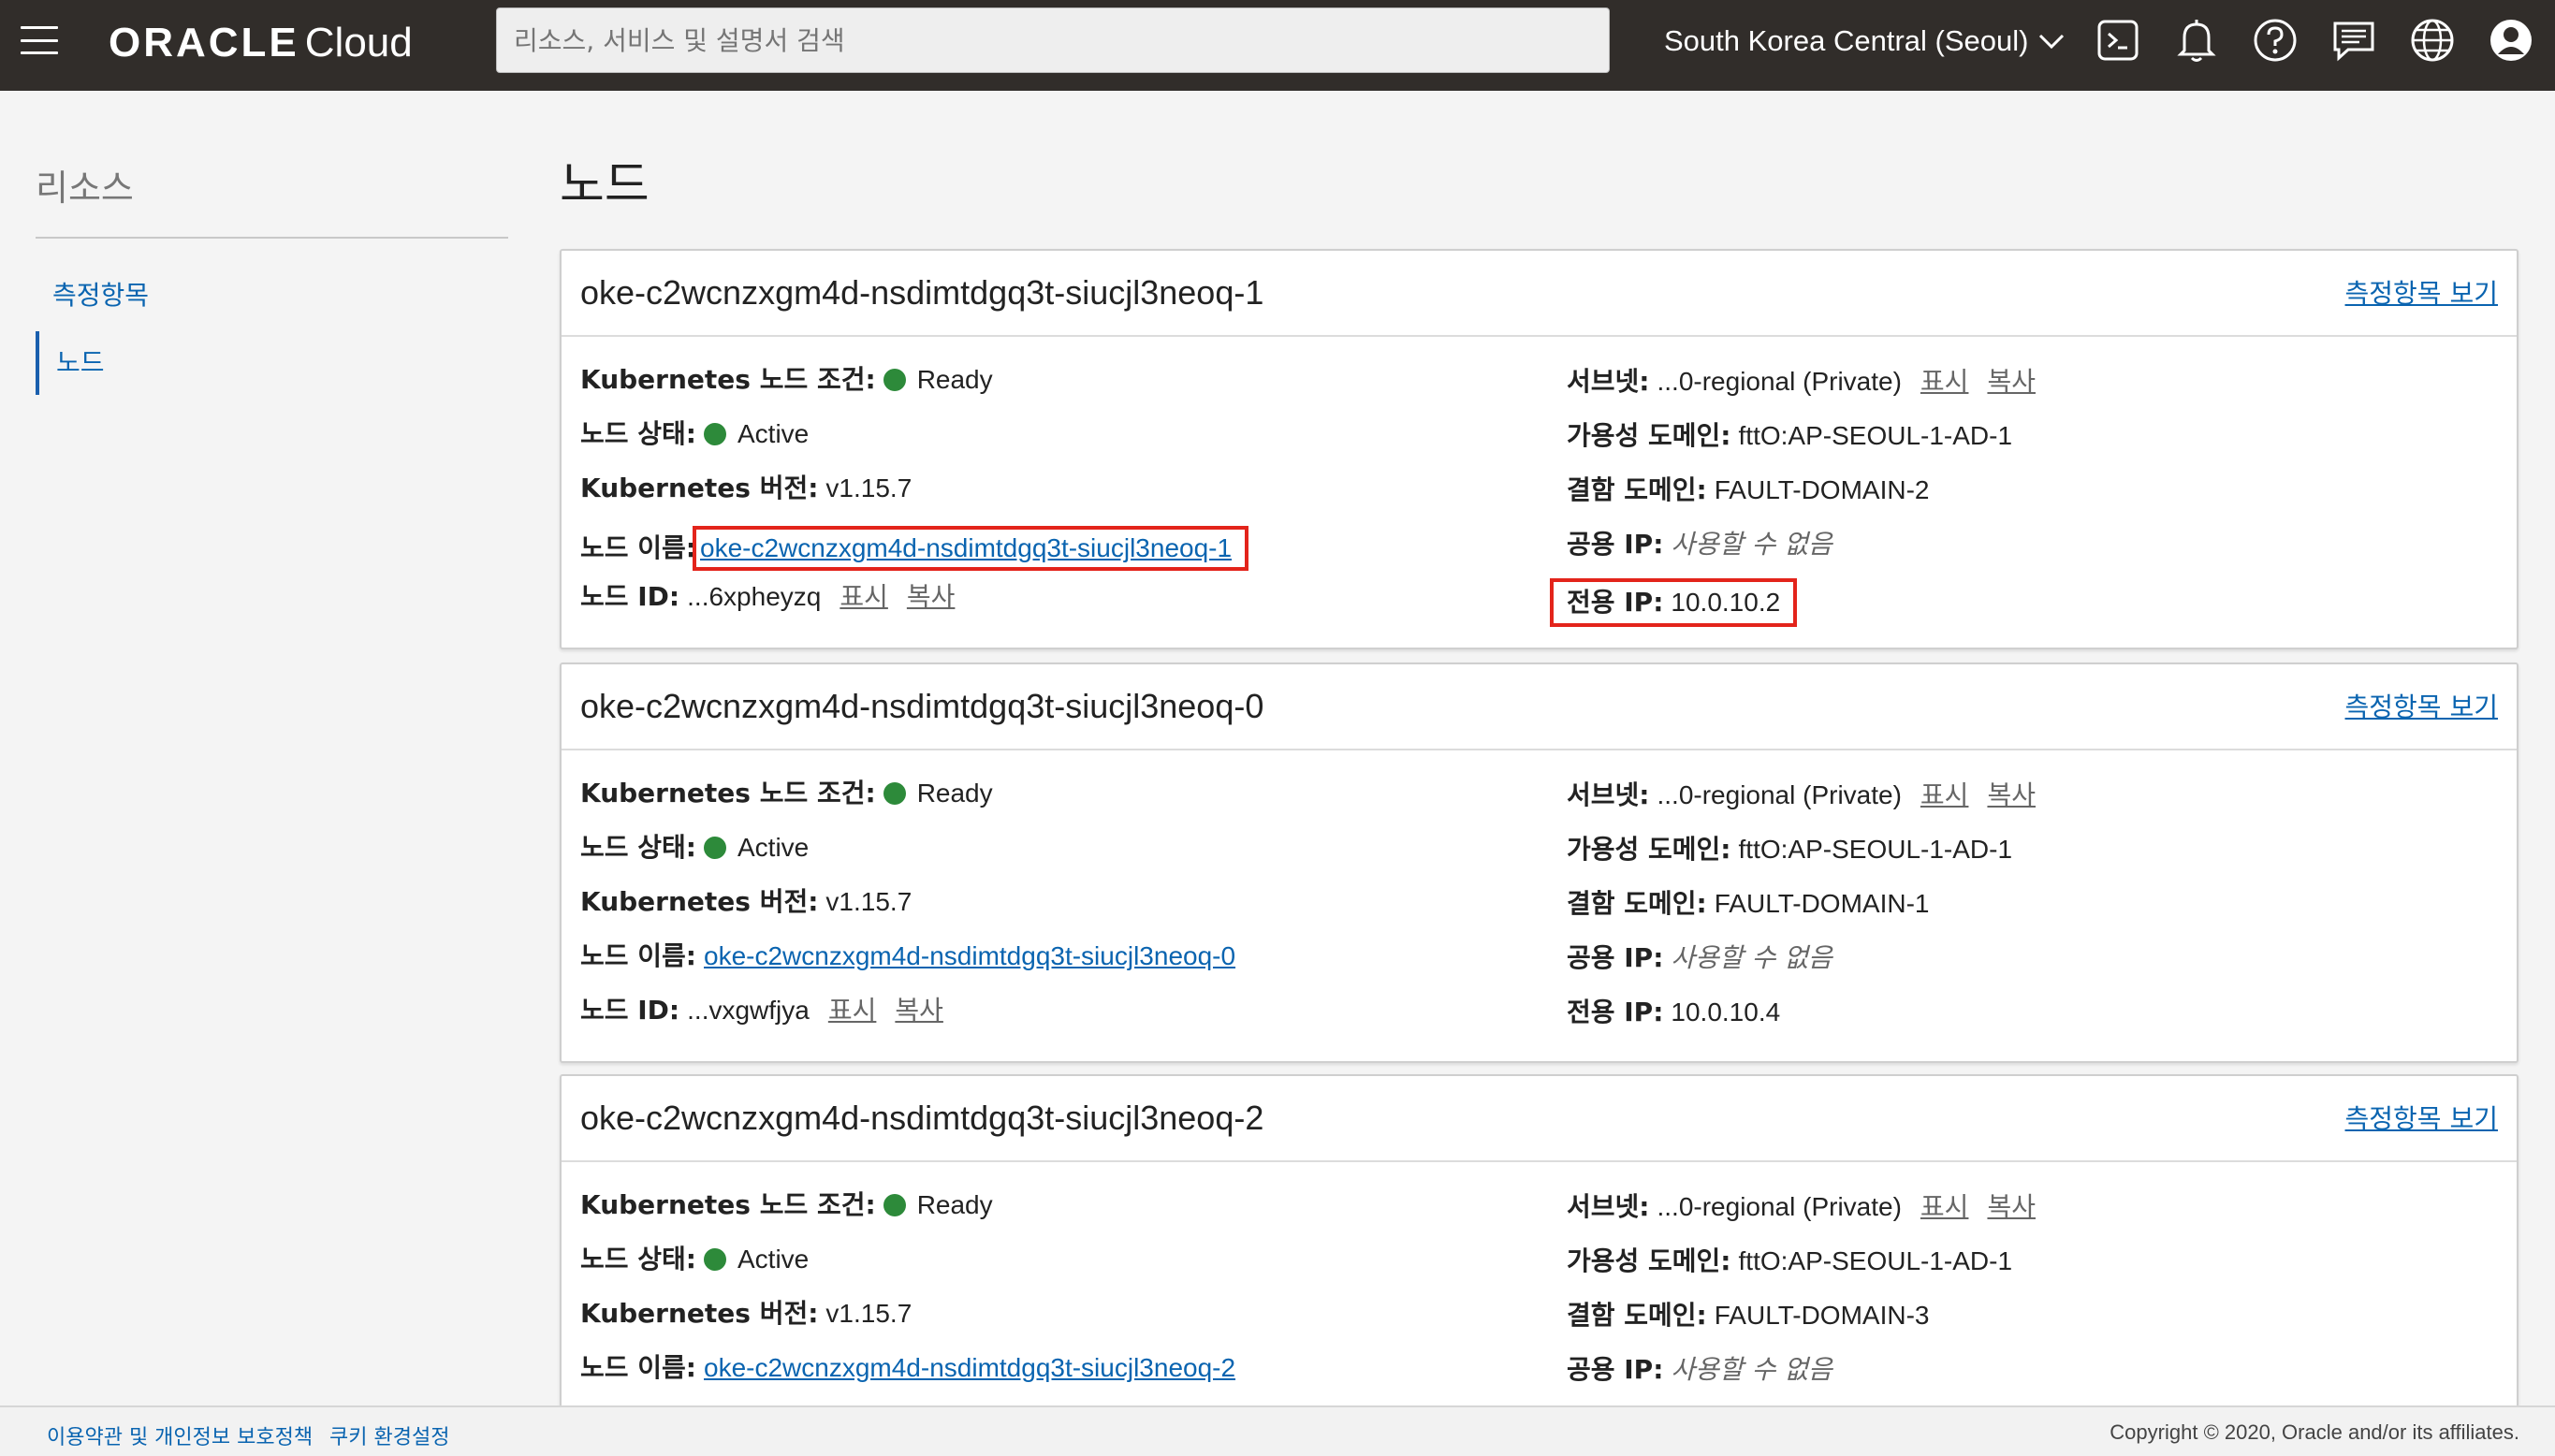 The width and height of the screenshot is (2555, 1456). What do you see at coordinates (180, 1435) in the screenshot?
I see `terms-privacy-link: 이용약관 및 개인정보 보호정책` at bounding box center [180, 1435].